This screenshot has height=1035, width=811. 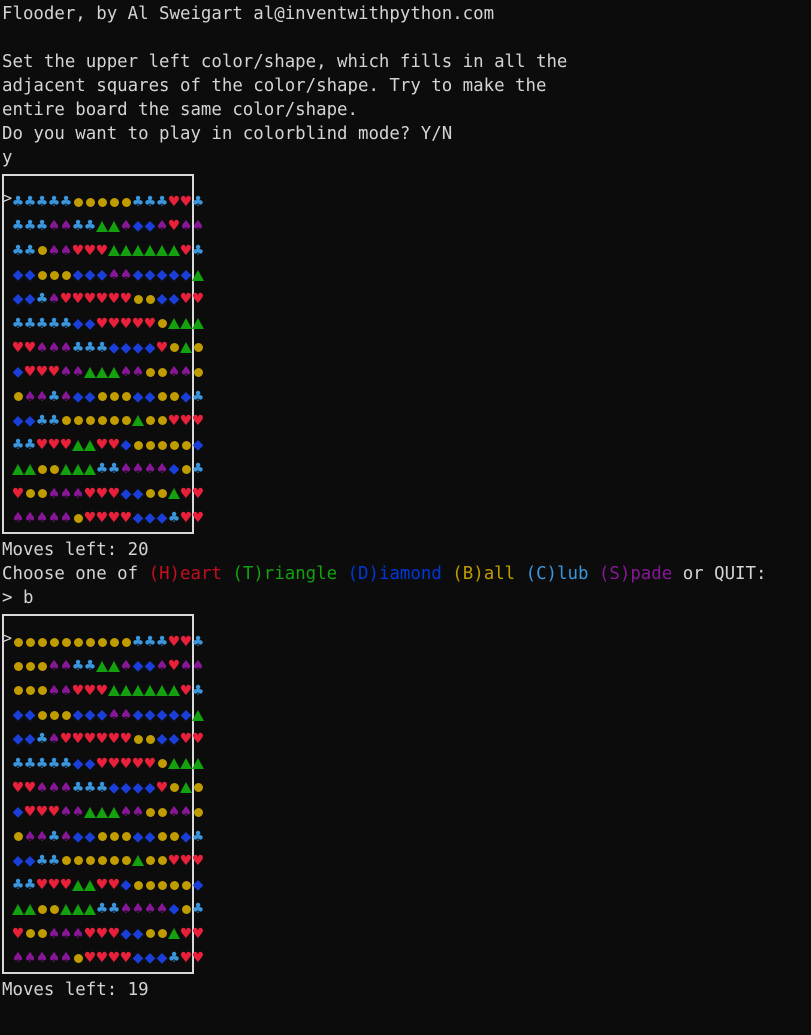 I want to click on moves-left: Moves left: 20, so click(x=75, y=550).